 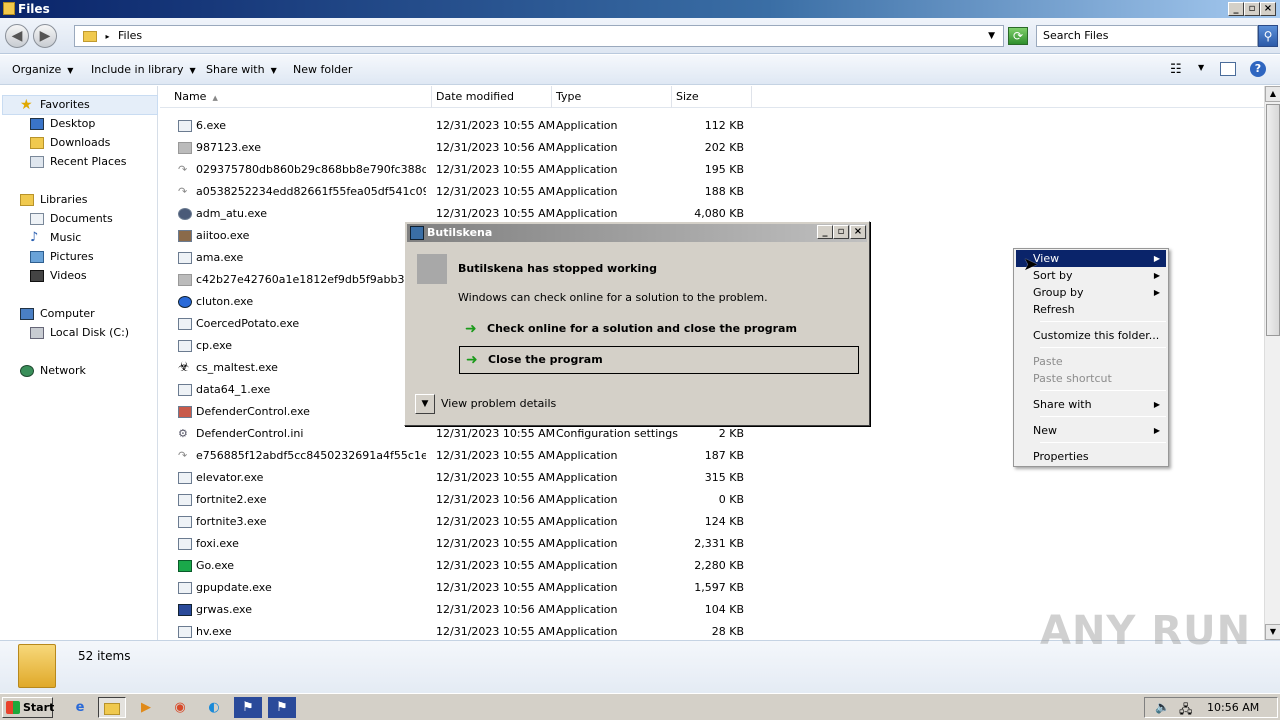 What do you see at coordinates (54, 200) in the screenshot?
I see `nav-libraries: Libraries` at bounding box center [54, 200].